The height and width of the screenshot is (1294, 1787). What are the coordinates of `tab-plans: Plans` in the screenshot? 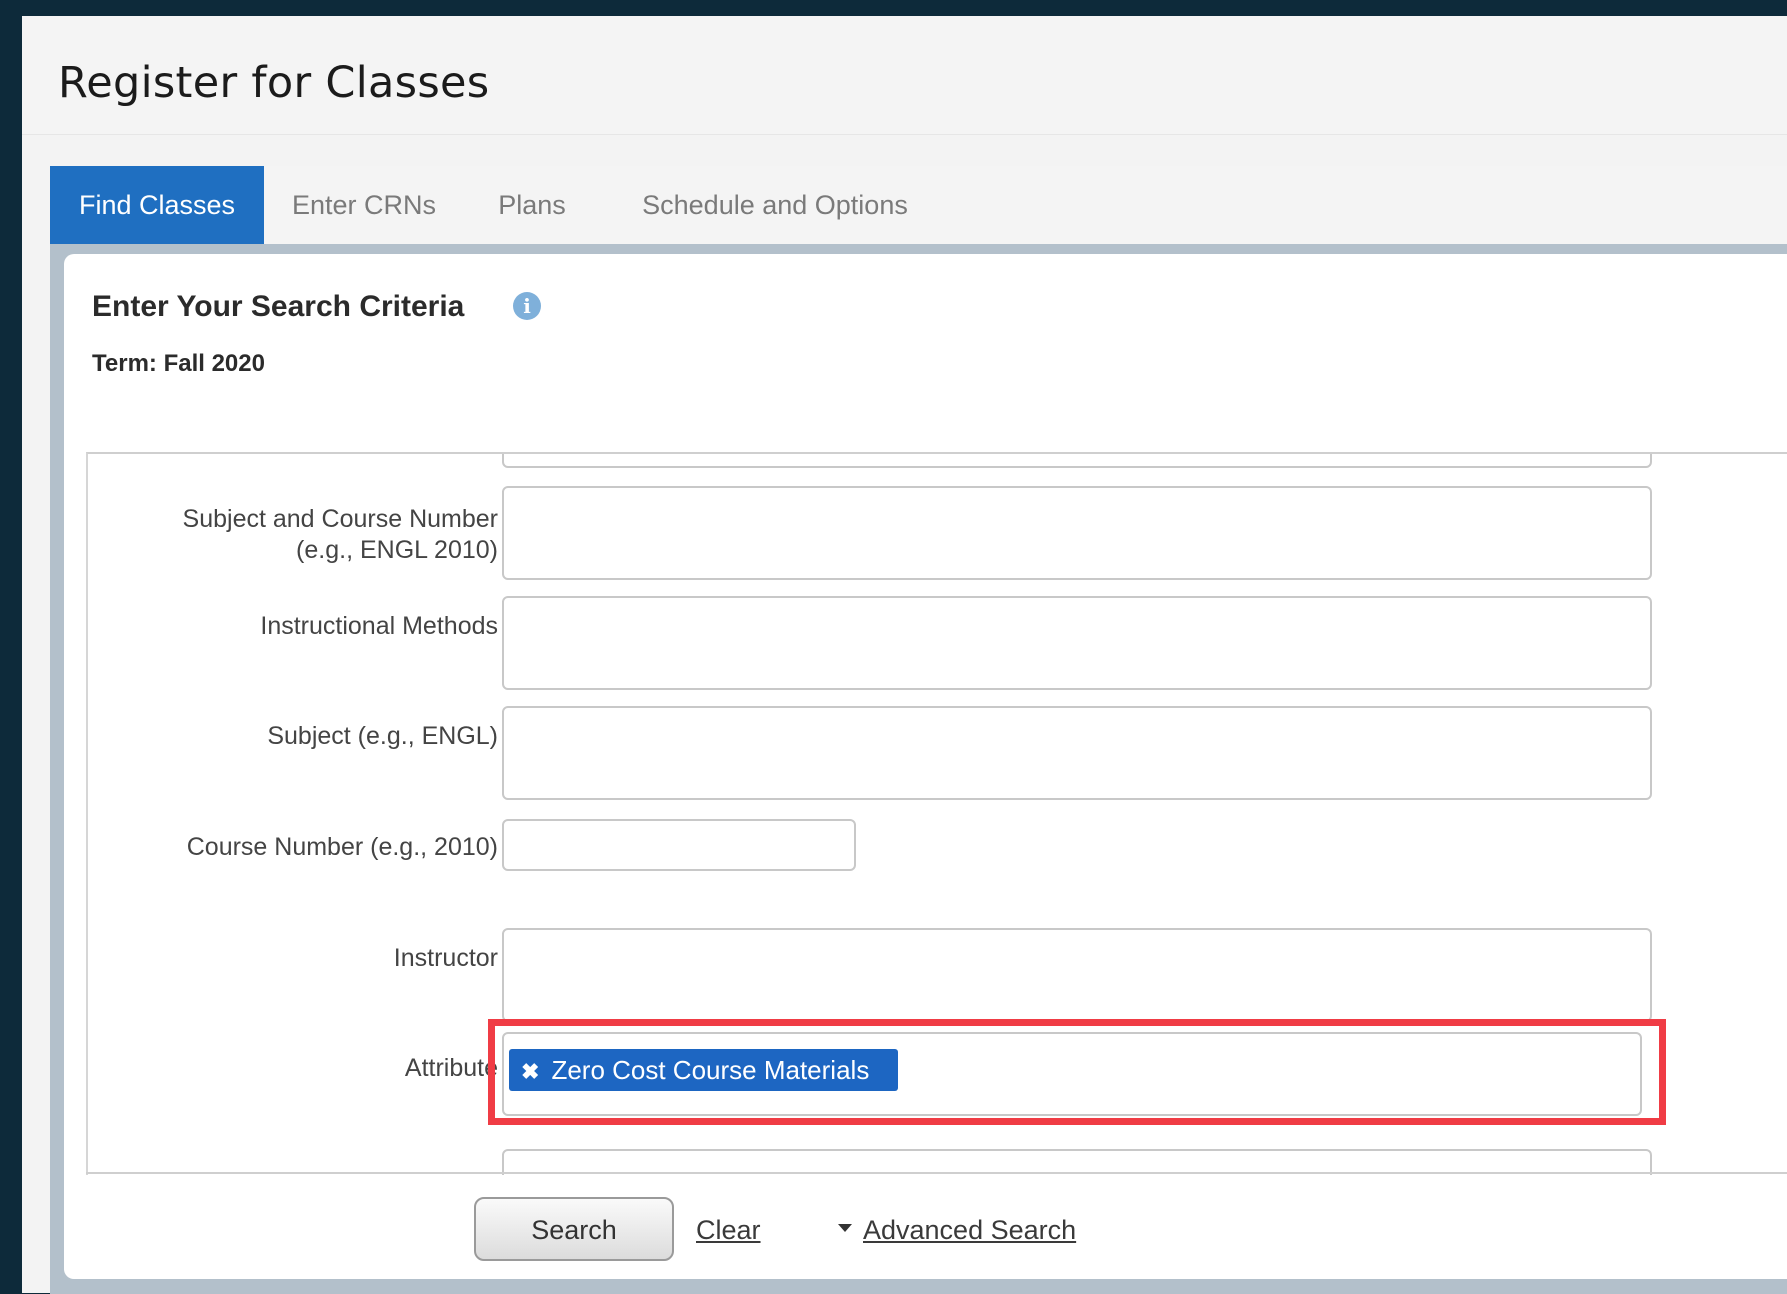 It's located at (532, 205).